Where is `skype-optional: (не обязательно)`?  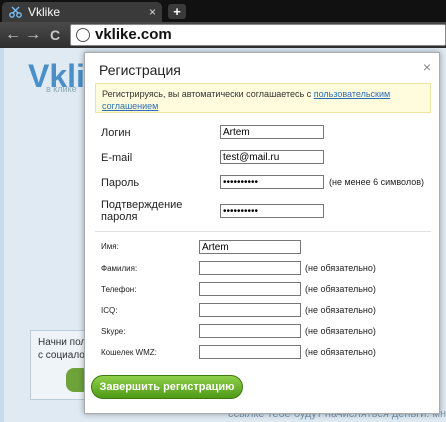
skype-optional: (не обязательно) is located at coordinates (340, 331).